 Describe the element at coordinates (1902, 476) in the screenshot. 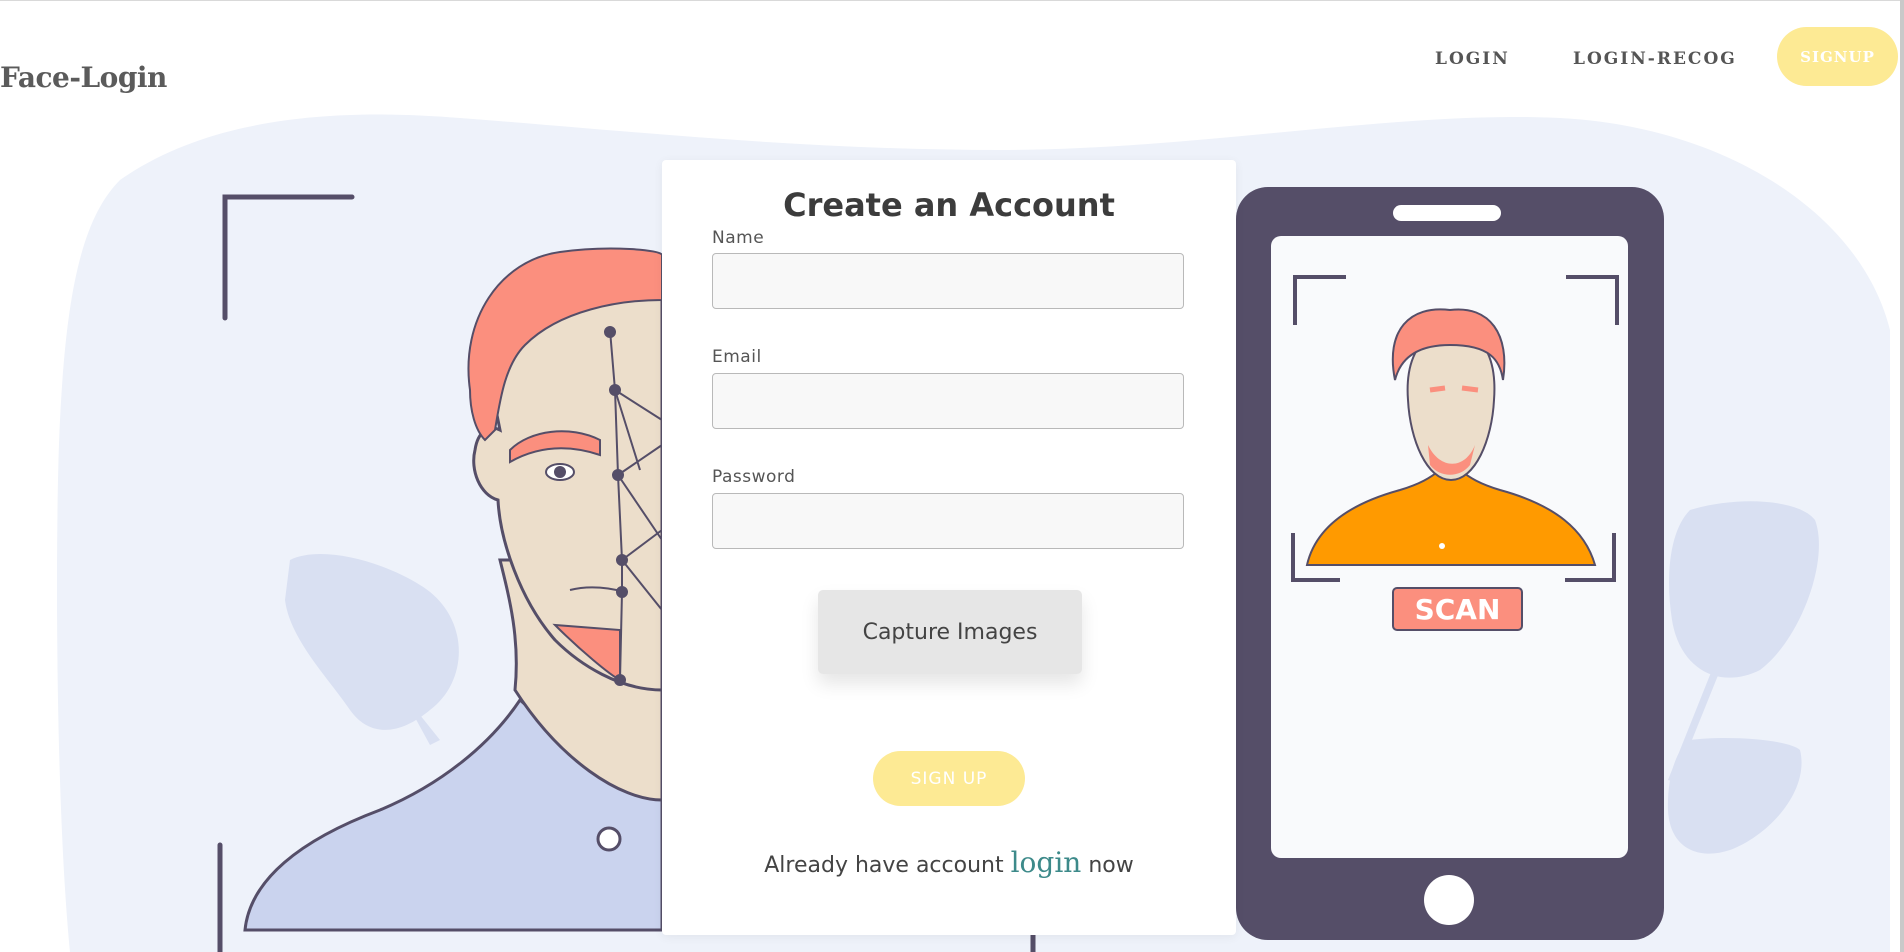

I see `vertical-scrollbar` at that location.